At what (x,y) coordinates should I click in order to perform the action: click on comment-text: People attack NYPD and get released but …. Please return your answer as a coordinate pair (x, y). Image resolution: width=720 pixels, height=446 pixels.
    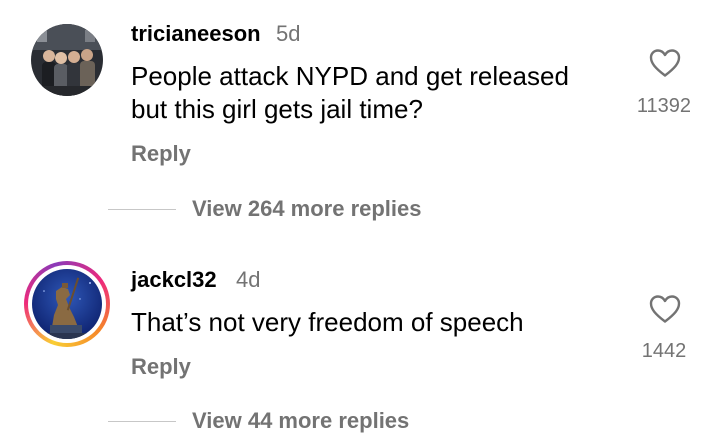
    Looking at the image, I should click on (350, 92).